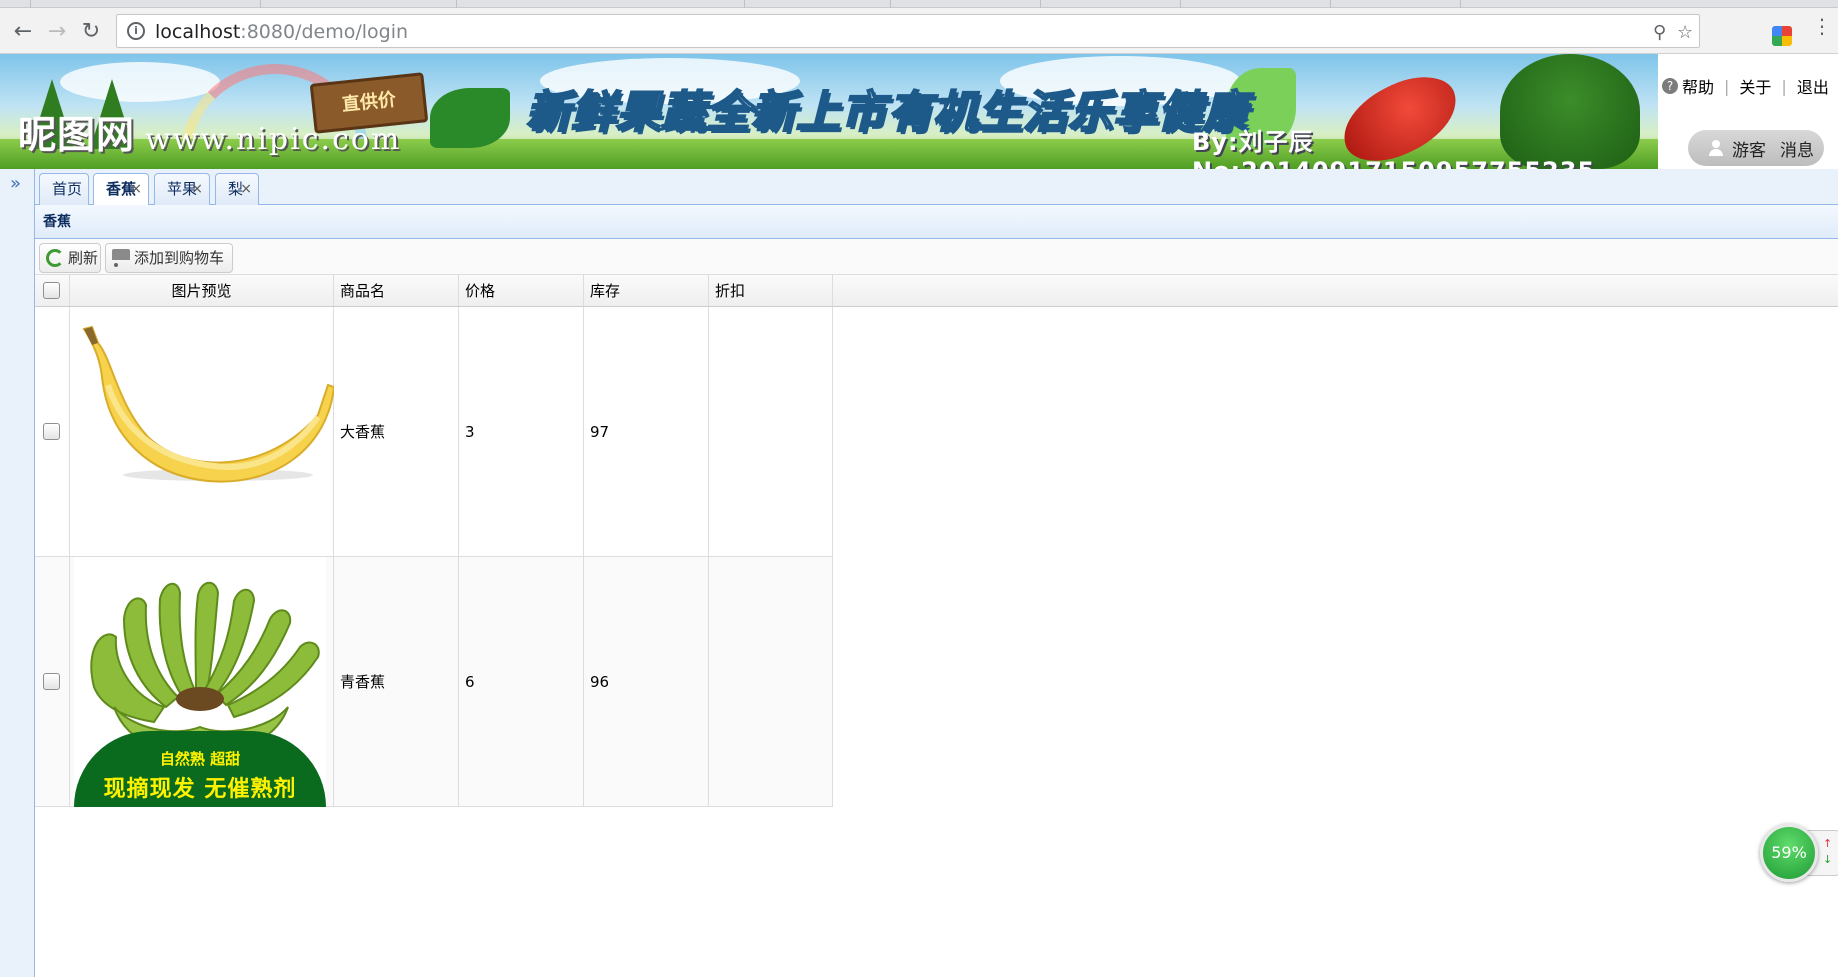 The height and width of the screenshot is (977, 1838). I want to click on refresh-icon, so click(55, 258).